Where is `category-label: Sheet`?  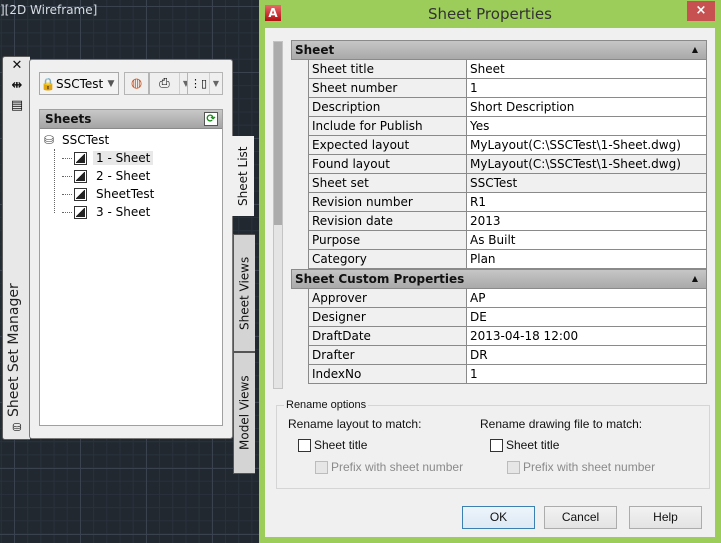
category-label: Sheet is located at coordinates (315, 50).